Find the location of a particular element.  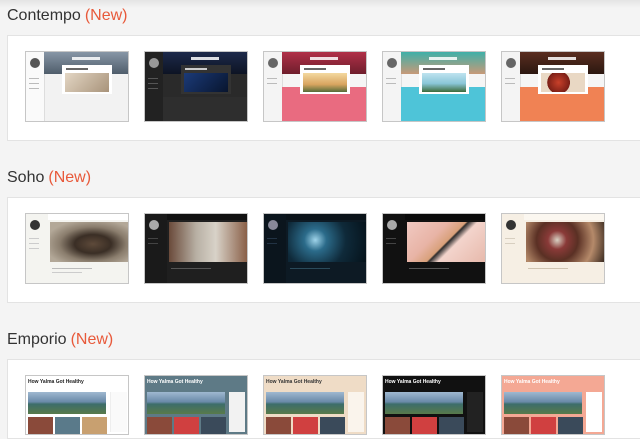

section-title-soho: Soho (New) is located at coordinates (49, 178).